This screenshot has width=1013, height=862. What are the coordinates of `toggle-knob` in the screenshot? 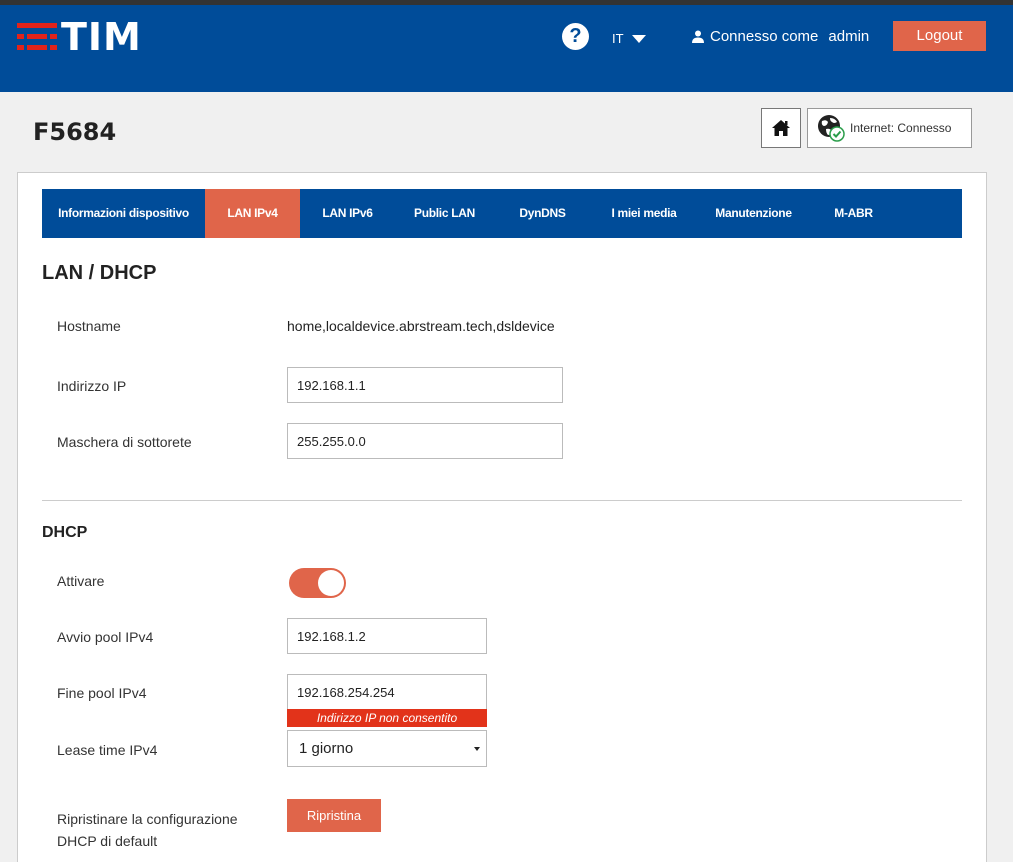 It's located at (331, 583).